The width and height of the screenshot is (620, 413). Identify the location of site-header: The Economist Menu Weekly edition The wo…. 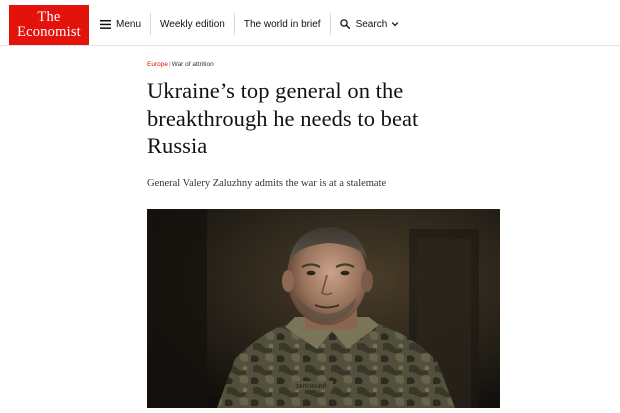
(310, 23).